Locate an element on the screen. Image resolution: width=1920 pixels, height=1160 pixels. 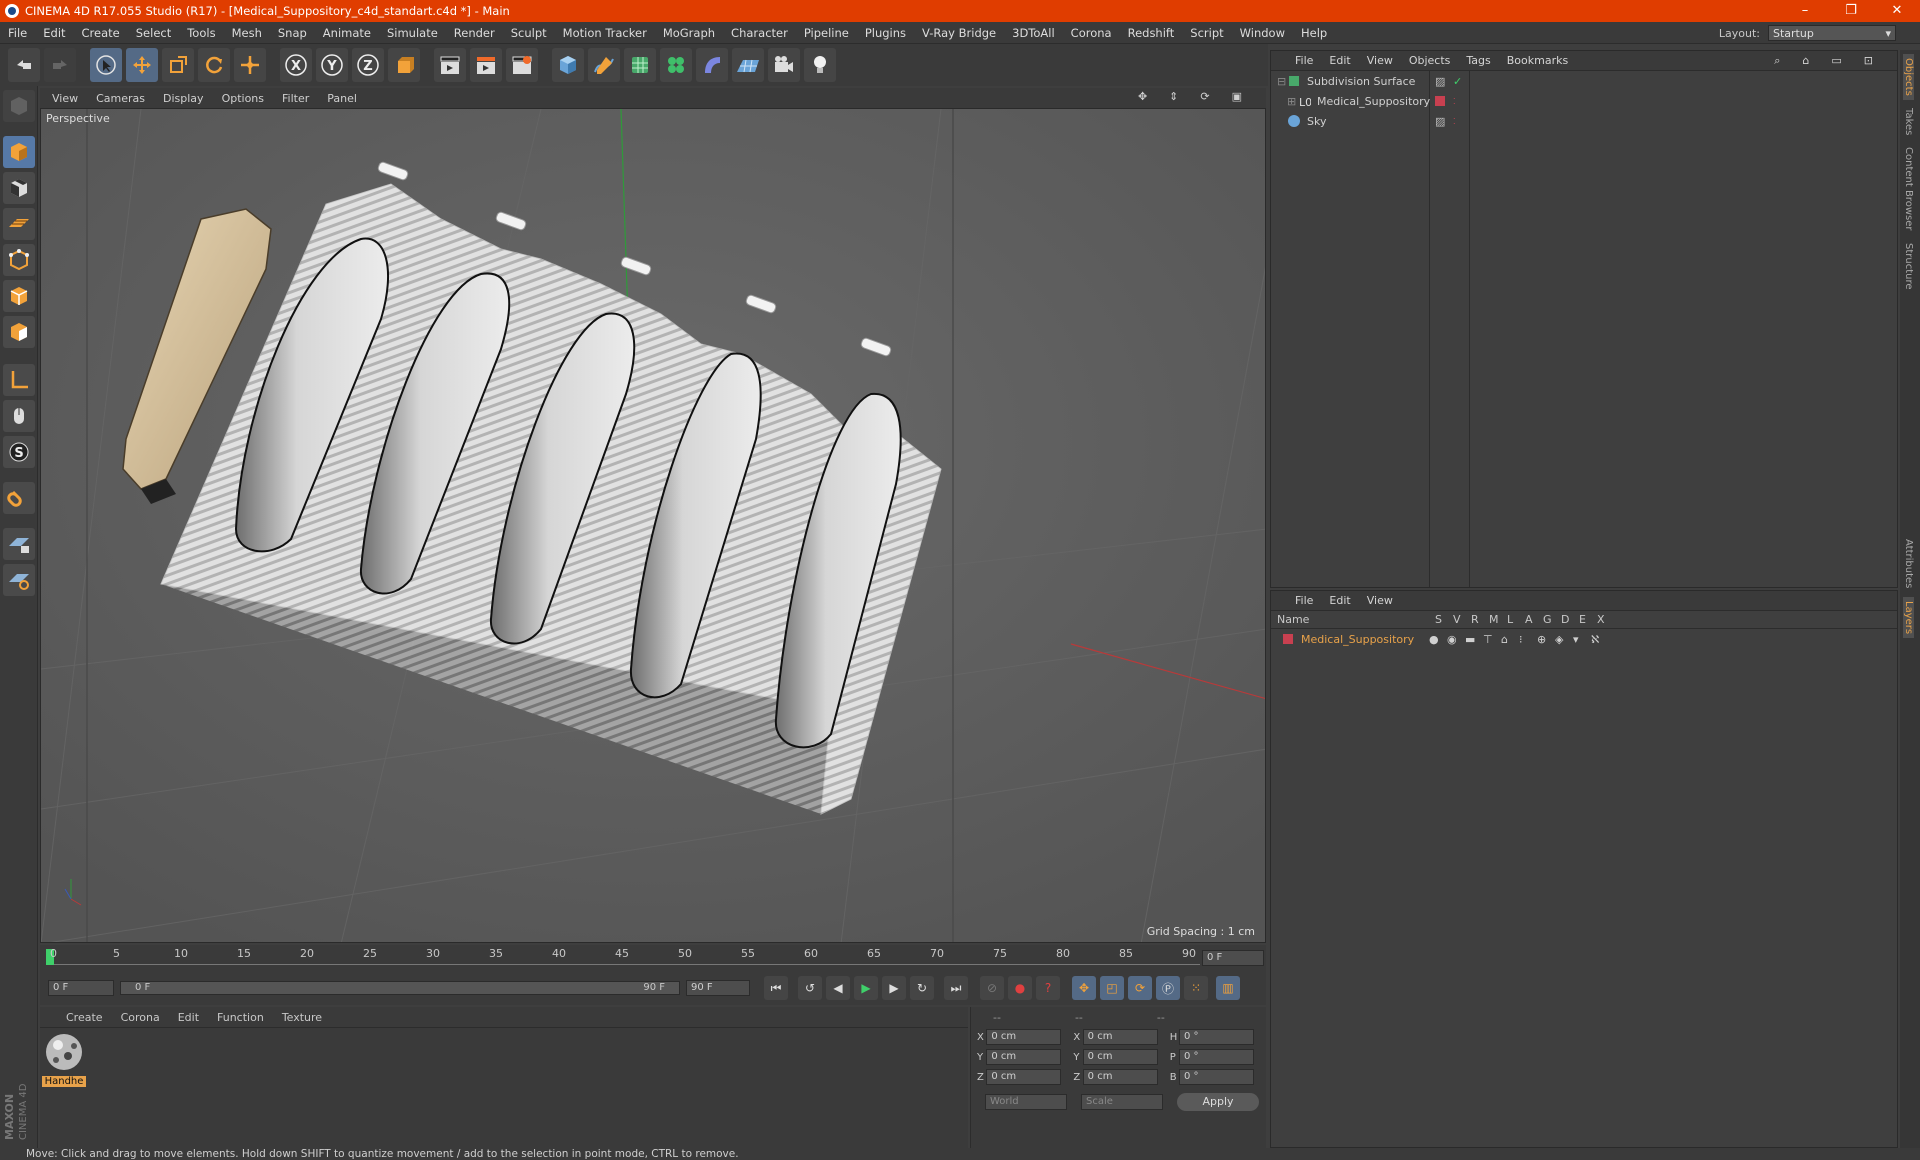
light-object-button is located at coordinates (820, 65).